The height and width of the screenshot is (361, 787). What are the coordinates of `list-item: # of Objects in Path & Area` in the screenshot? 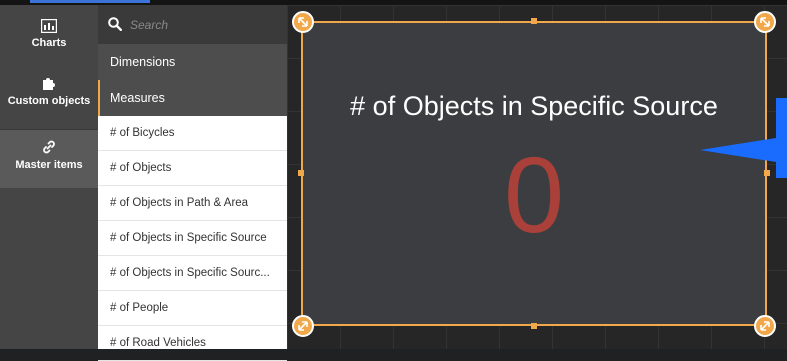 It's located at (192, 203).